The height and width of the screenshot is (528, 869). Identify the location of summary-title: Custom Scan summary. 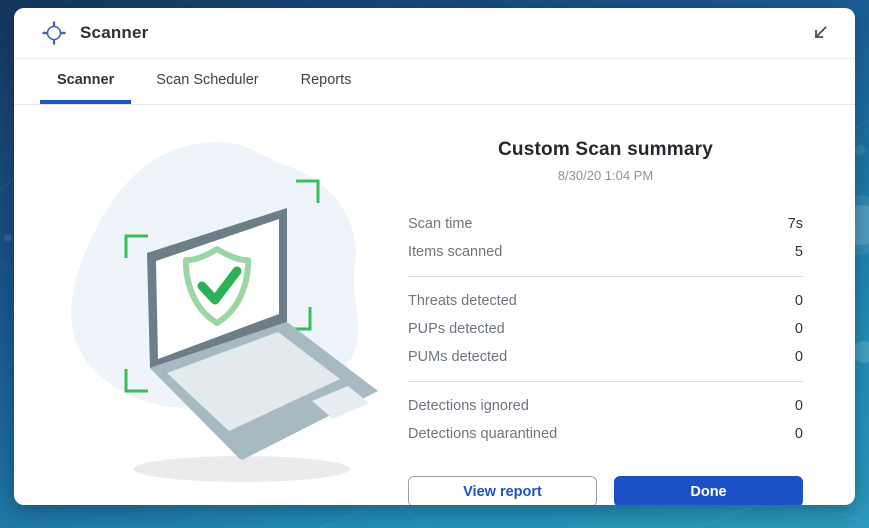
(605, 149).